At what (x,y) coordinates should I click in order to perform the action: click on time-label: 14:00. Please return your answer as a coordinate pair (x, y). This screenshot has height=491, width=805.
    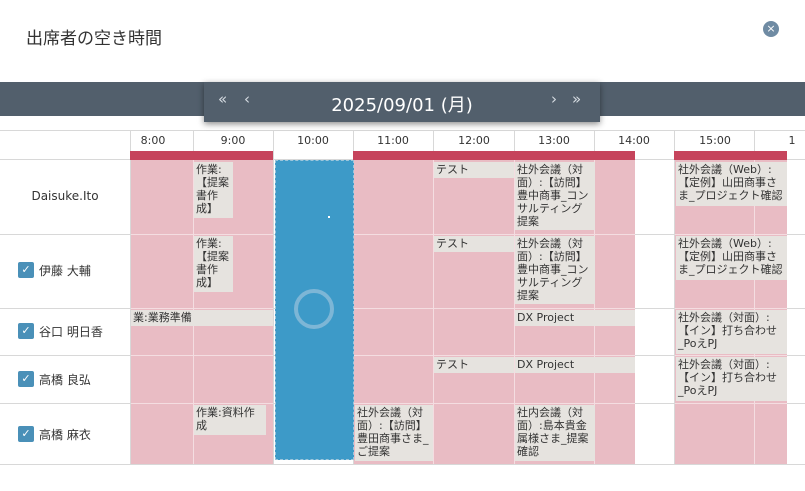
    Looking at the image, I should click on (634, 140).